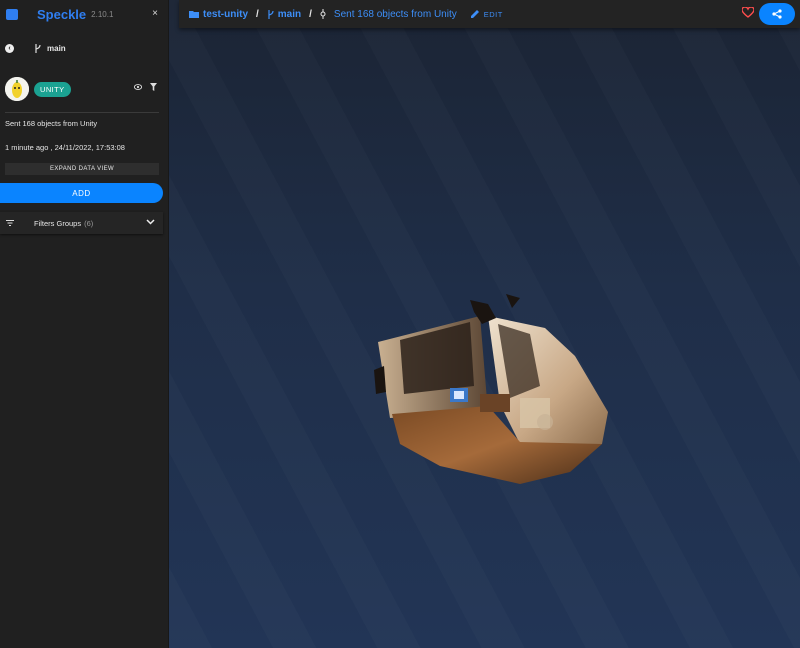  Describe the element at coordinates (395, 14) in the screenshot. I see `breadcrumb-commit: Sent 168 objects from Unity` at that location.